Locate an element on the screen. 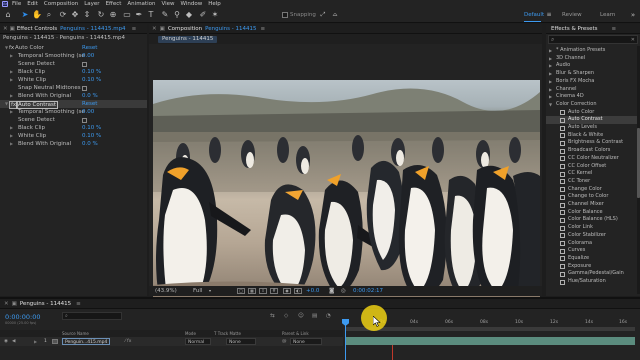  channel-icon: ◉ is located at coordinates (287, 291).